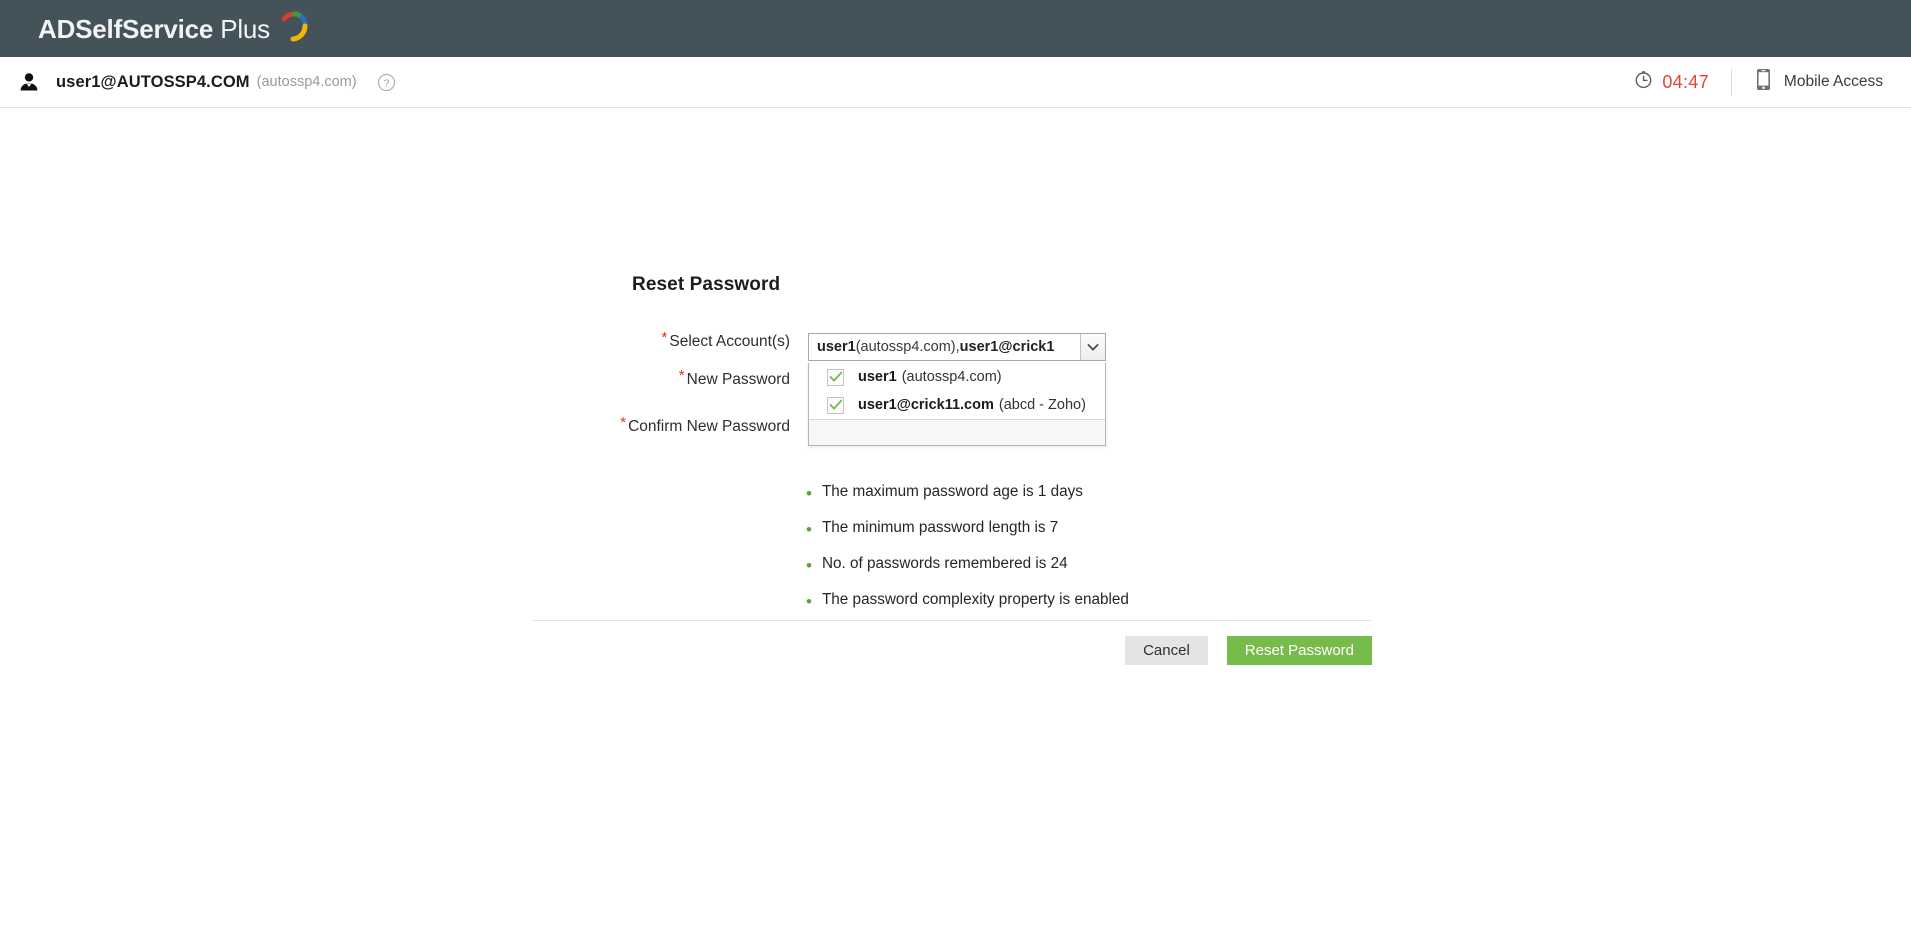 The image size is (1911, 935). I want to click on policy-item: • The minimum password length is 7, so click(967, 529).